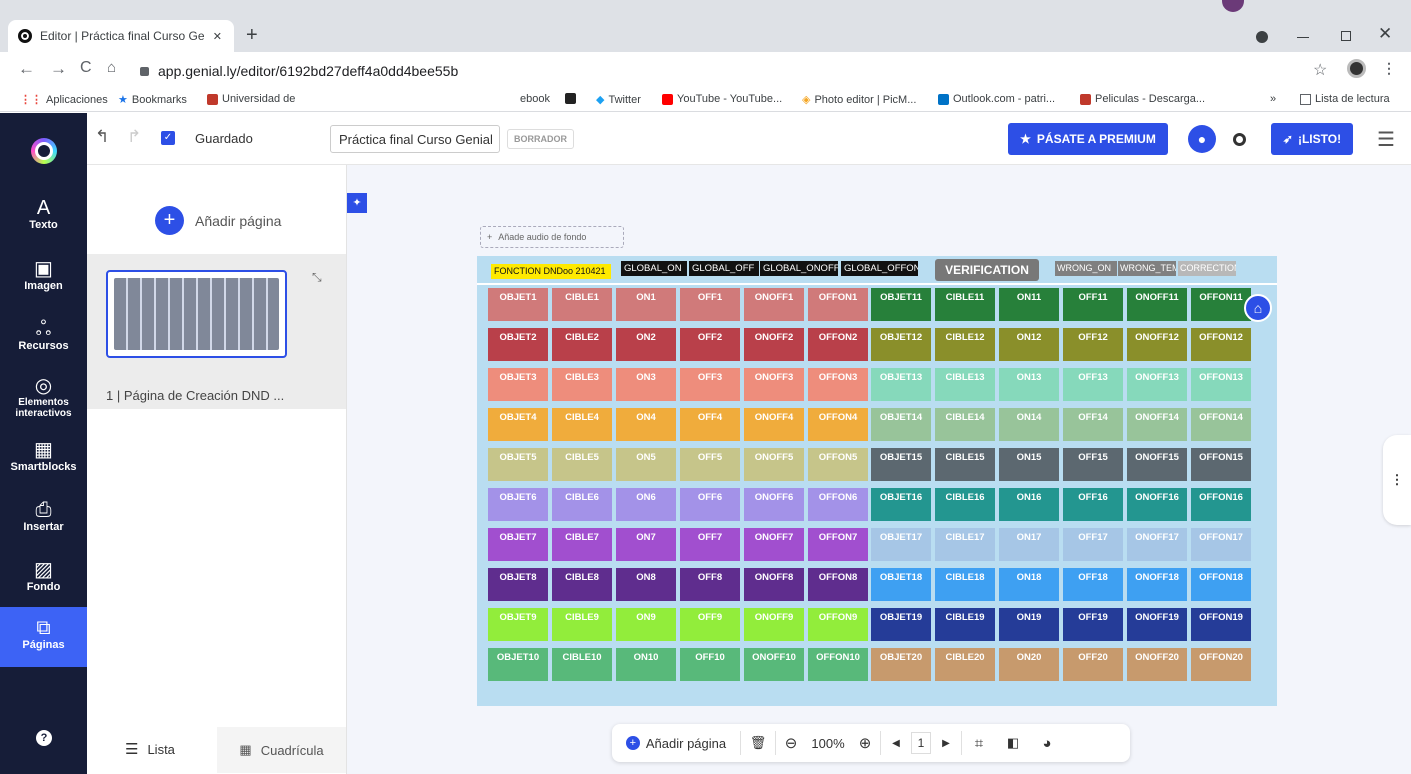 The image size is (1411, 774). What do you see at coordinates (896, 743) in the screenshot?
I see `prev-page-icon: ◀` at bounding box center [896, 743].